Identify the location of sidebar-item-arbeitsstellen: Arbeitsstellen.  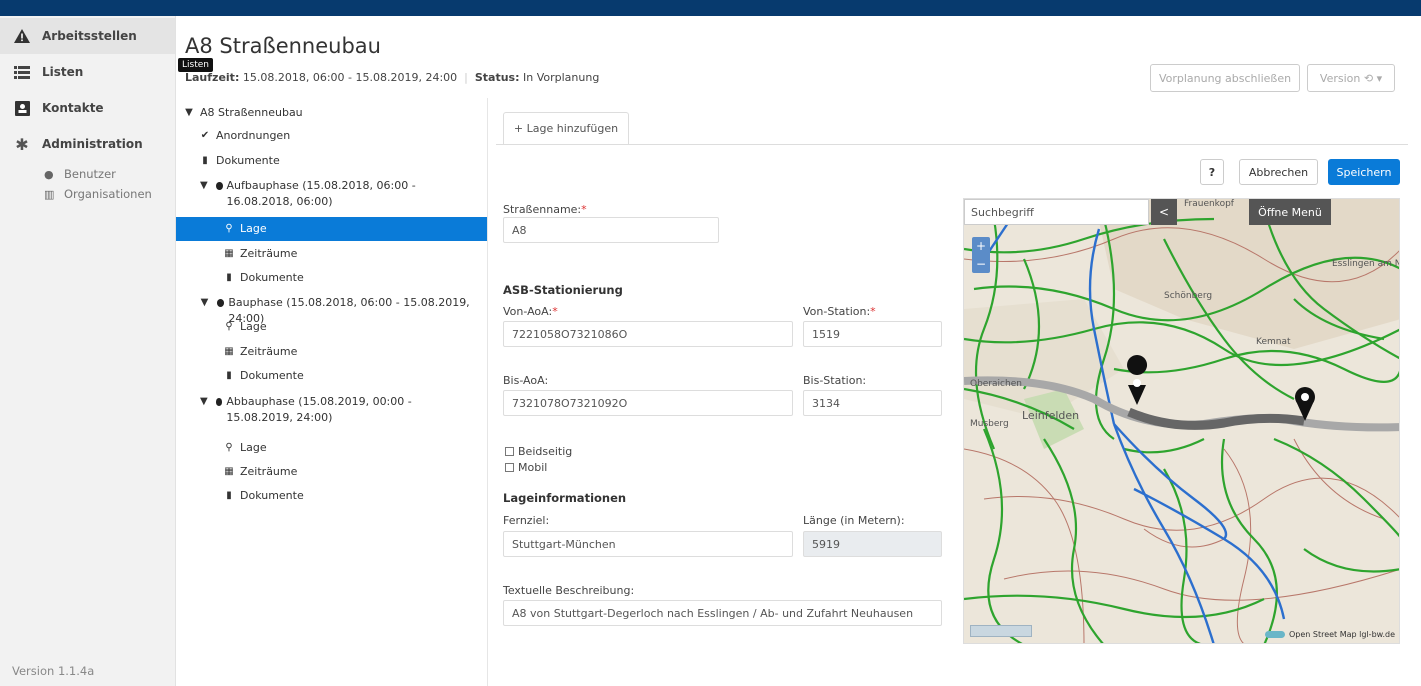
(87, 36).